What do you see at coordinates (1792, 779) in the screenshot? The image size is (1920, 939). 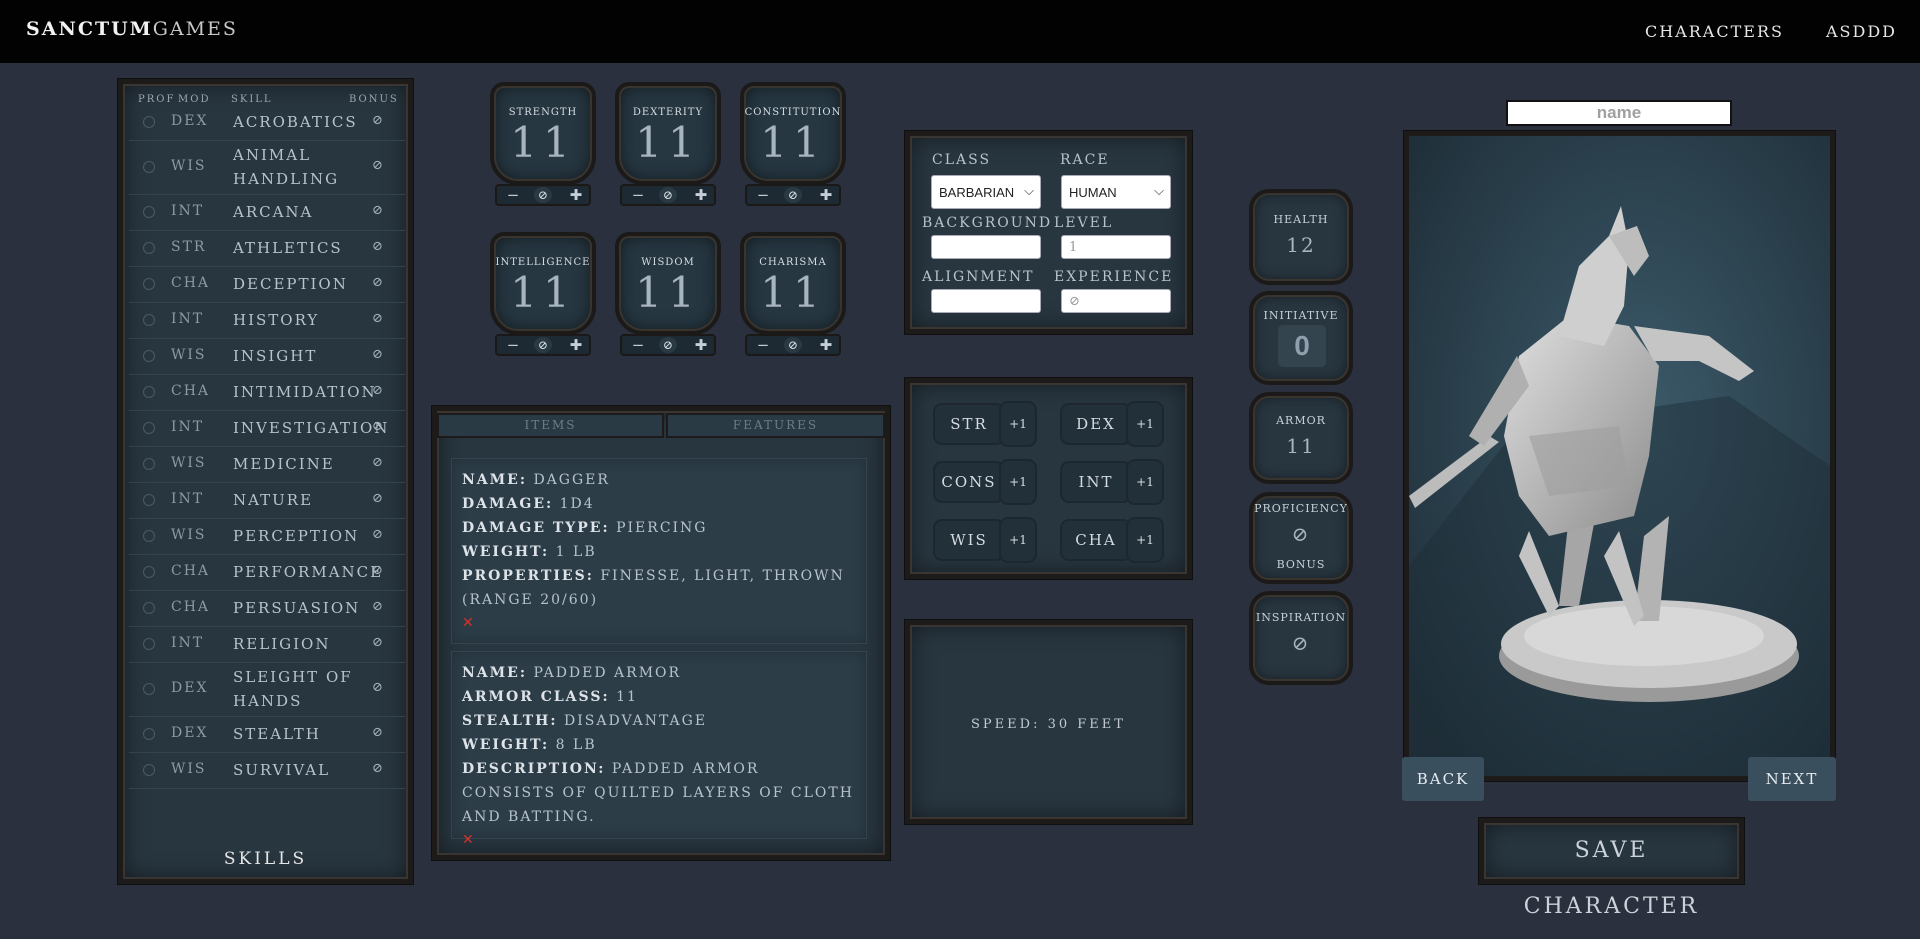 I see `next-button: NEXT` at bounding box center [1792, 779].